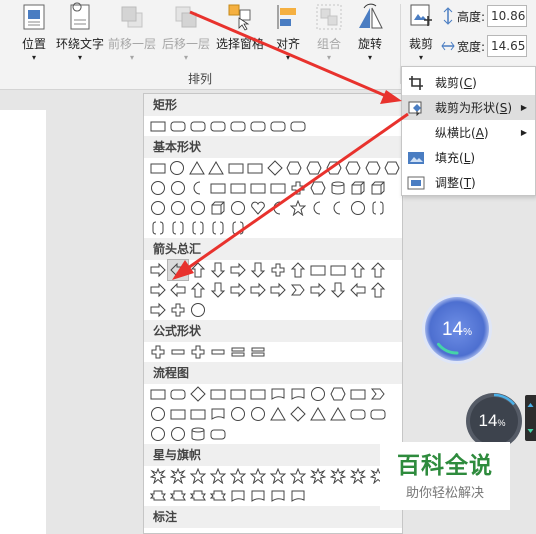  What do you see at coordinates (258, 188) in the screenshot?
I see `shape-l-shape-icon` at bounding box center [258, 188].